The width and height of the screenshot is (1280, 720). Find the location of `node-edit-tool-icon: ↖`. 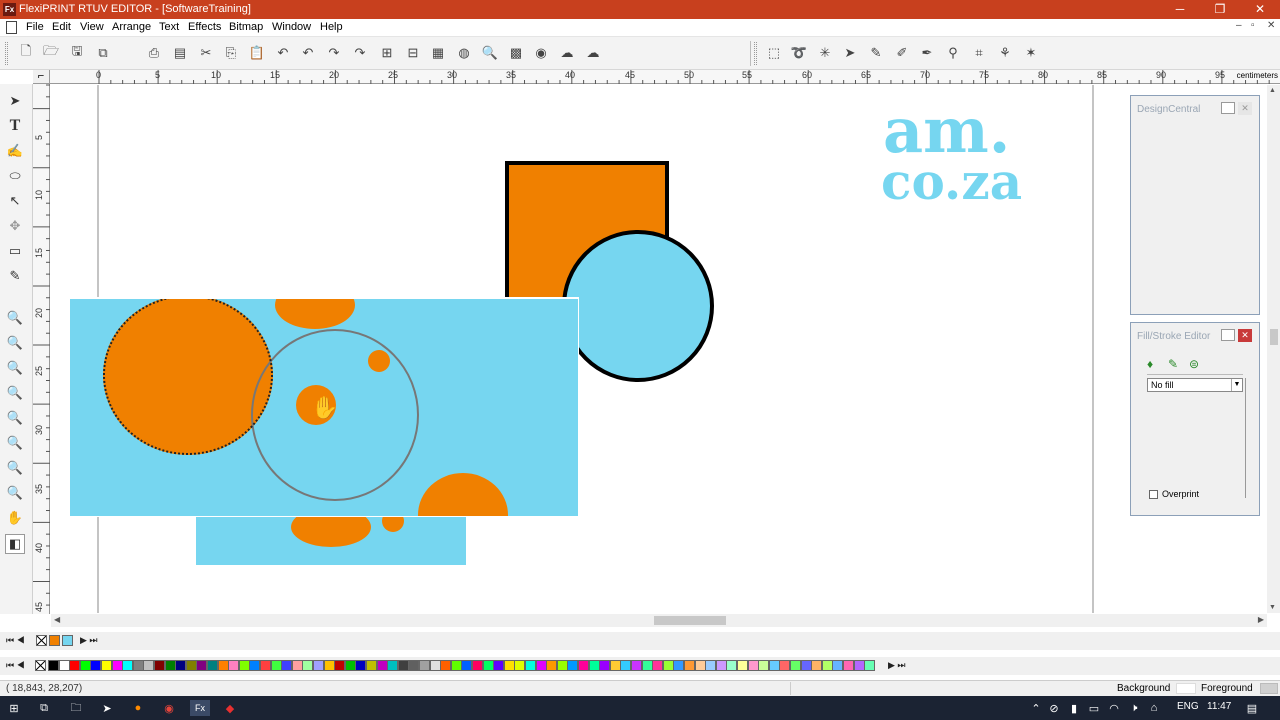

node-edit-tool-icon: ↖ is located at coordinates (15, 201).